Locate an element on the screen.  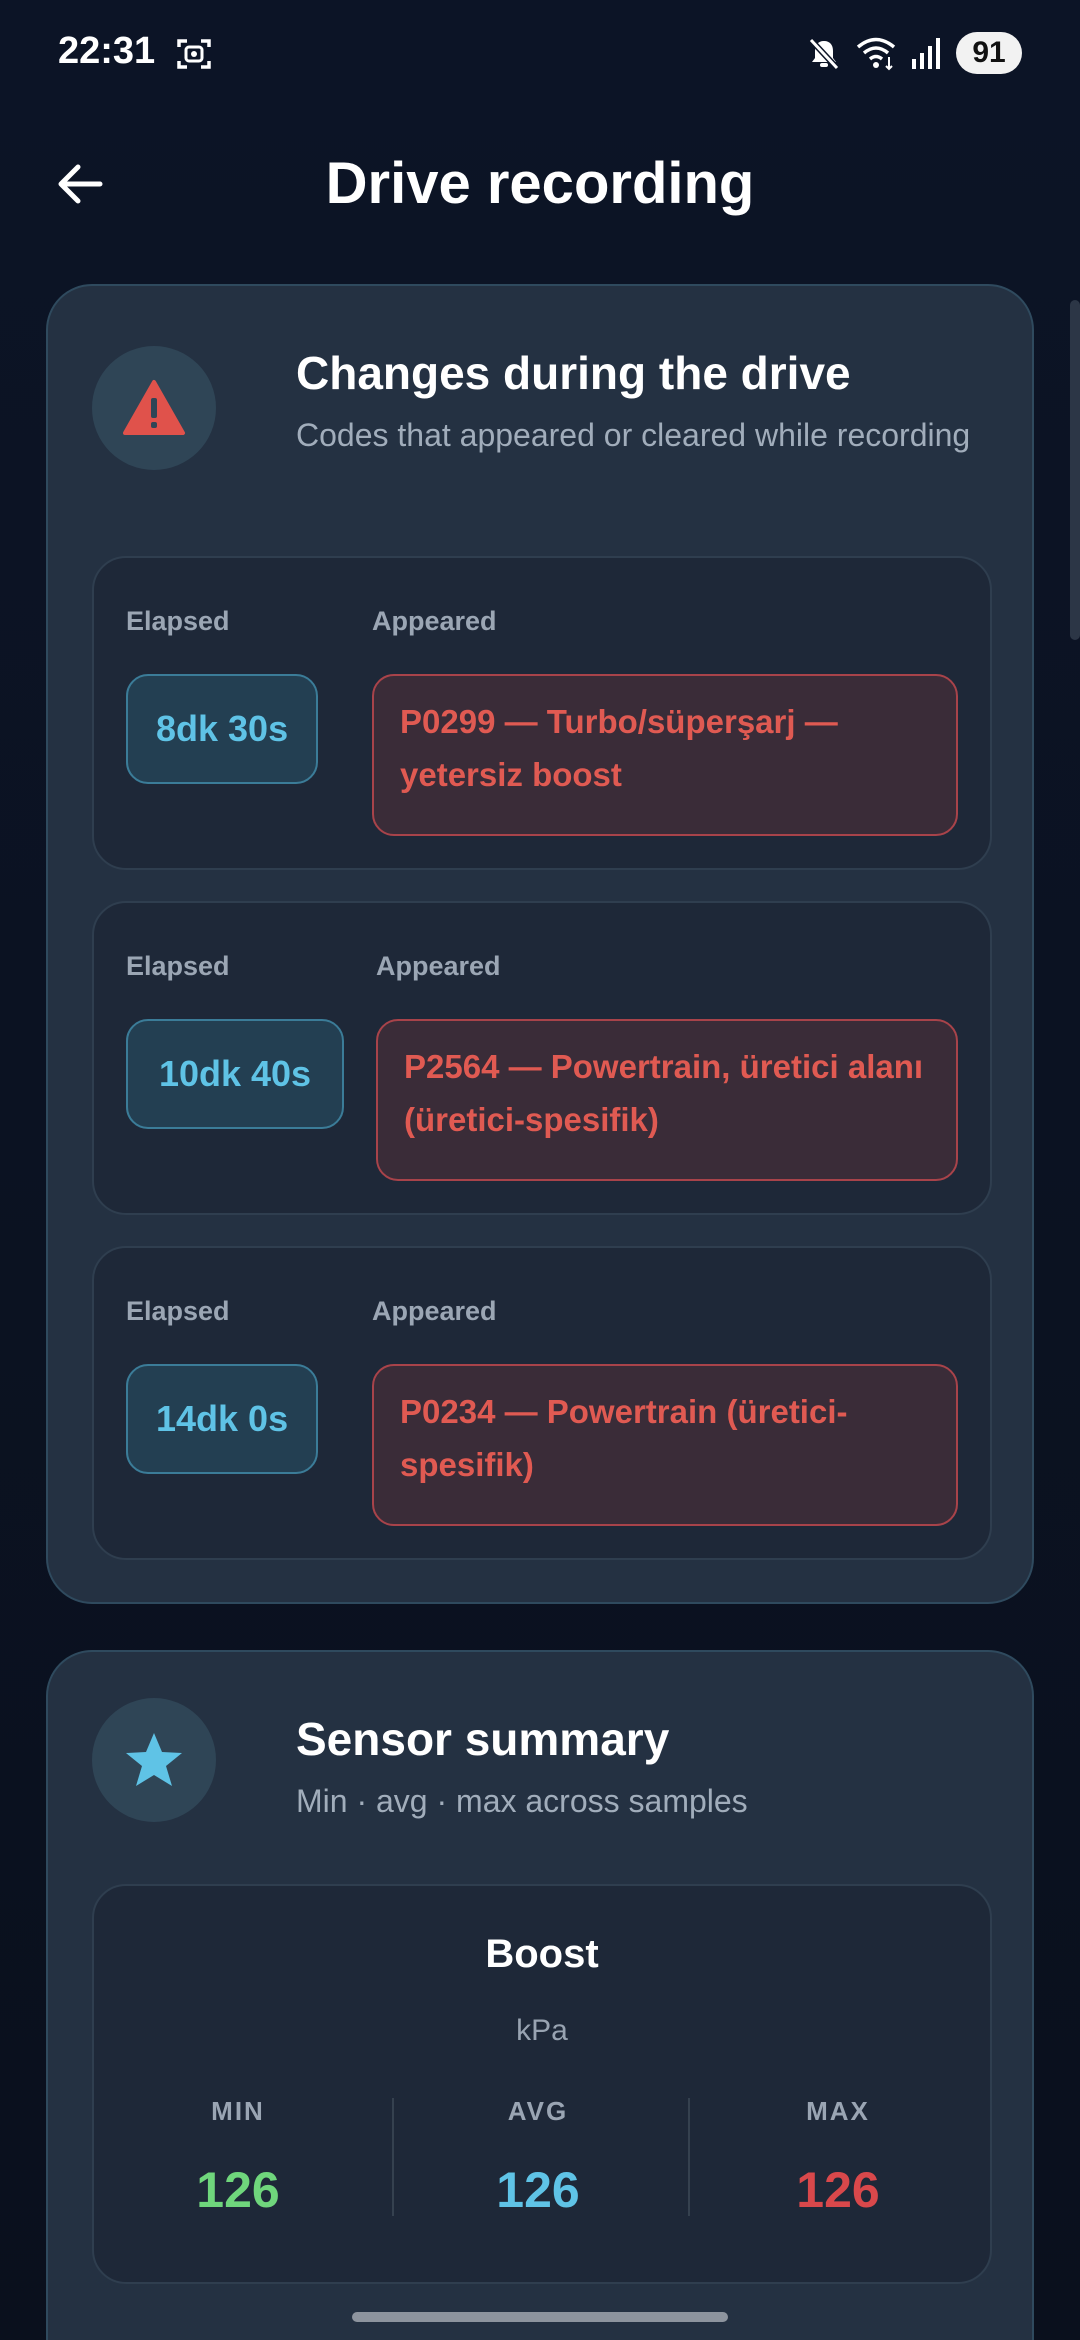
stat-avg: AVG 126 is located at coordinates (538, 2157).